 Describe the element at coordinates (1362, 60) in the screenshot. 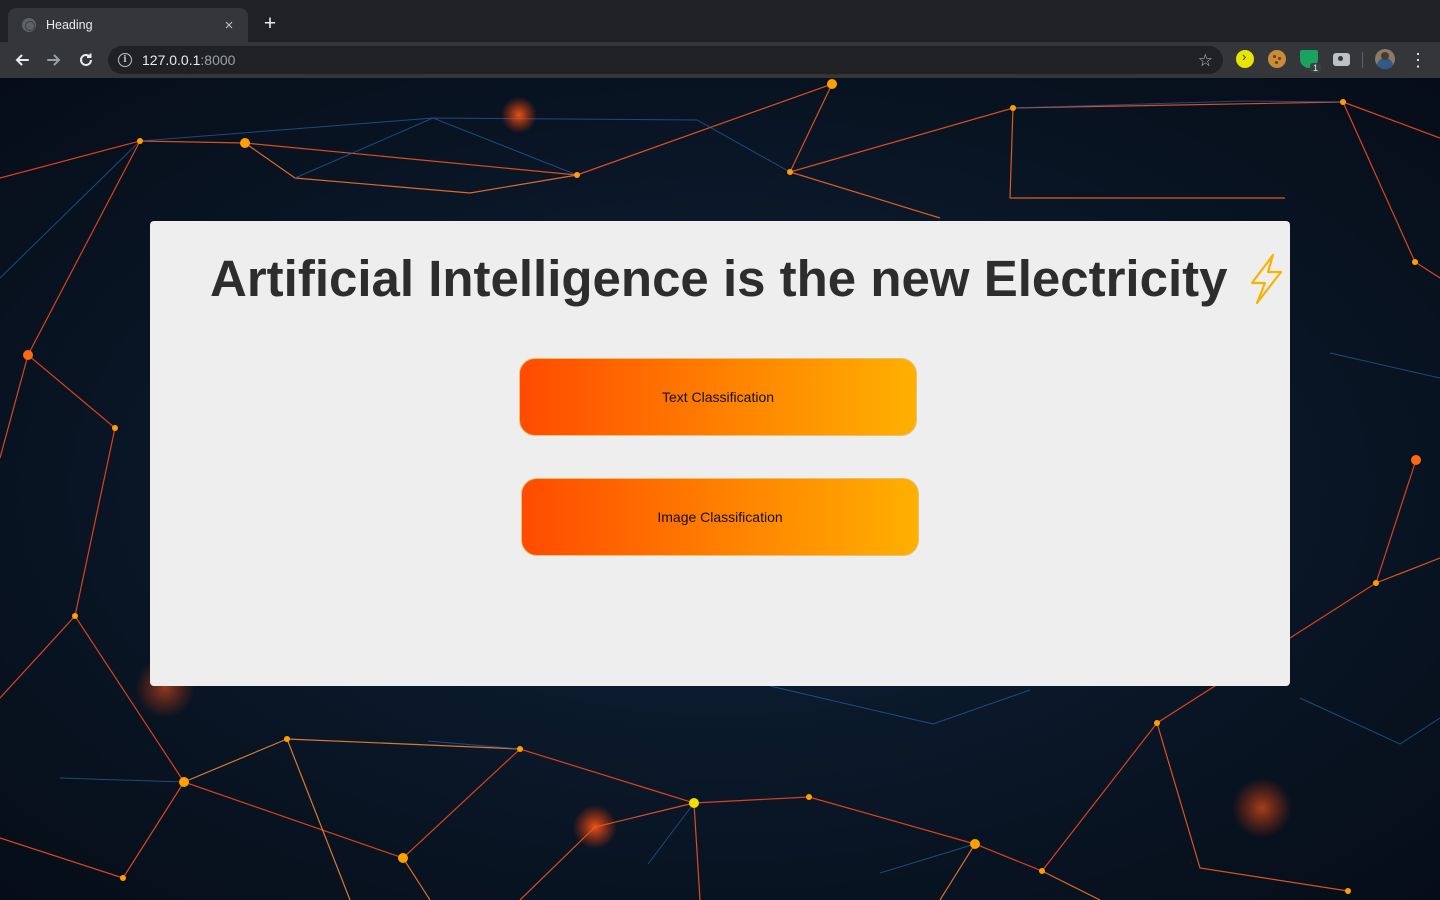

I see `toolbar-divider` at that location.